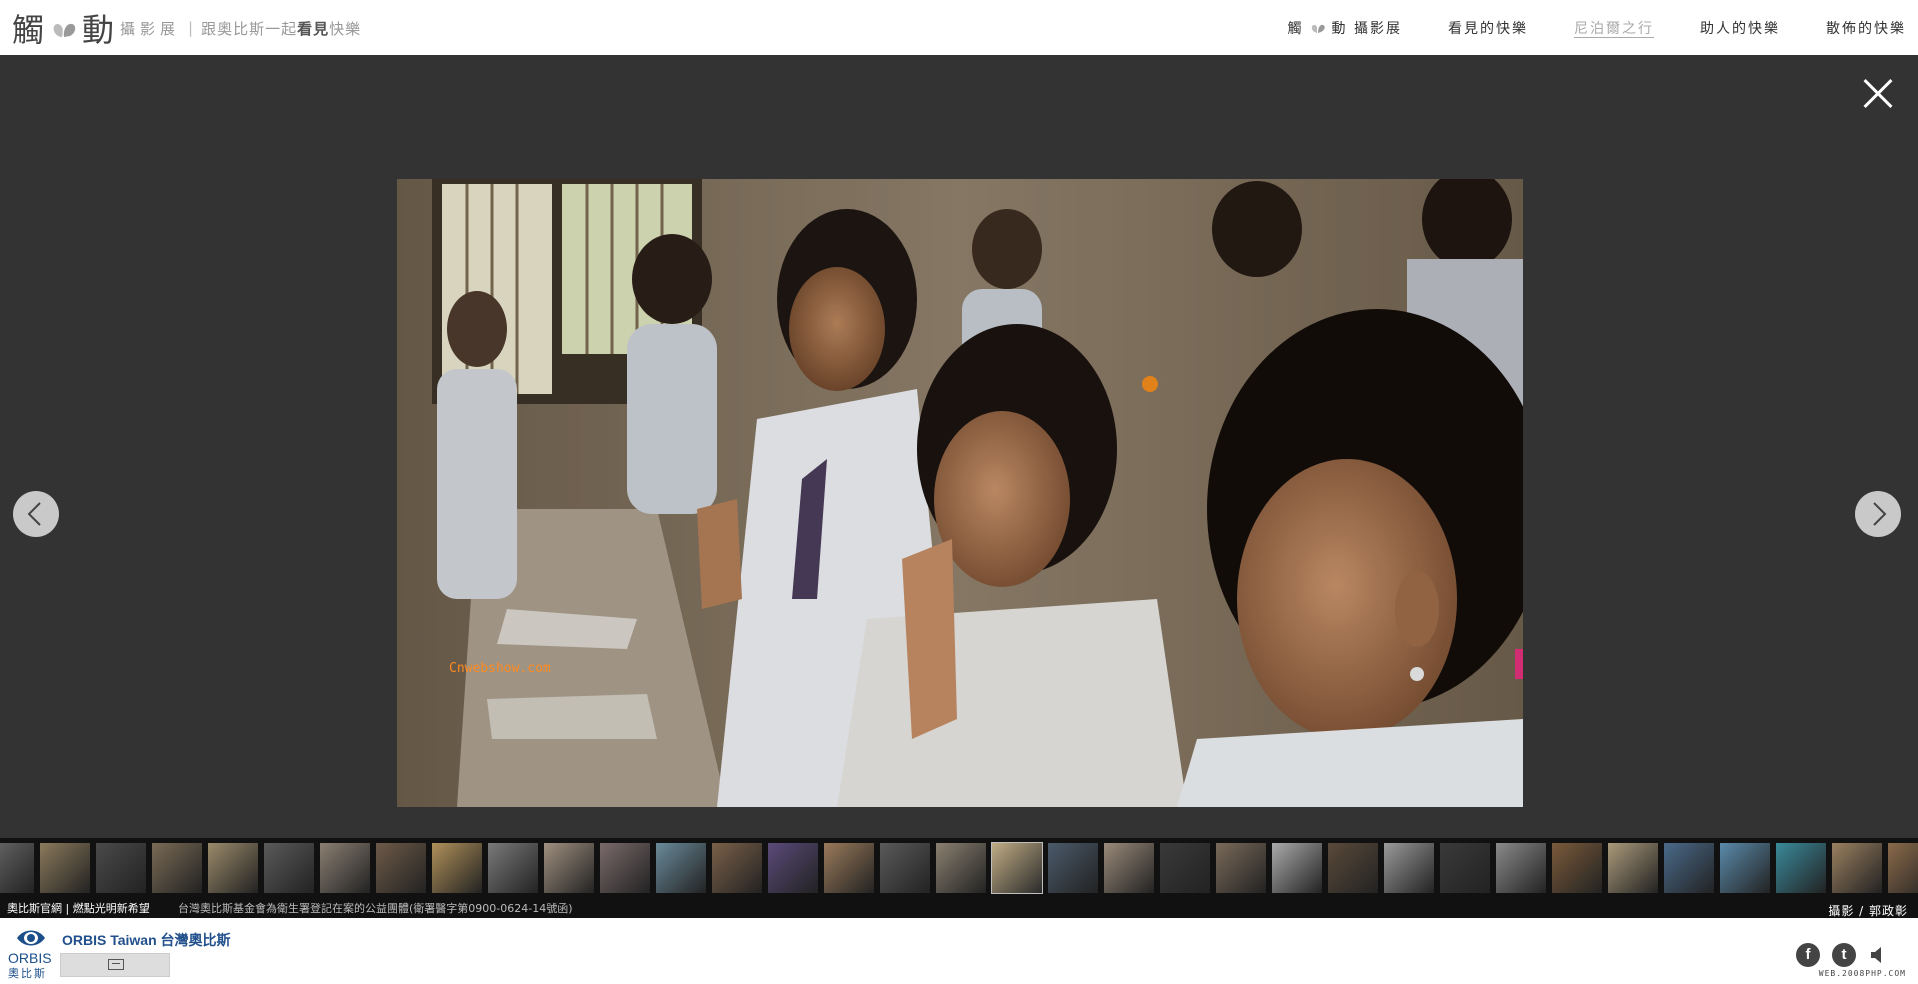 The image size is (1918, 984). Describe the element at coordinates (27, 973) in the screenshot. I see `logo-text-zh: 奧比斯` at that location.